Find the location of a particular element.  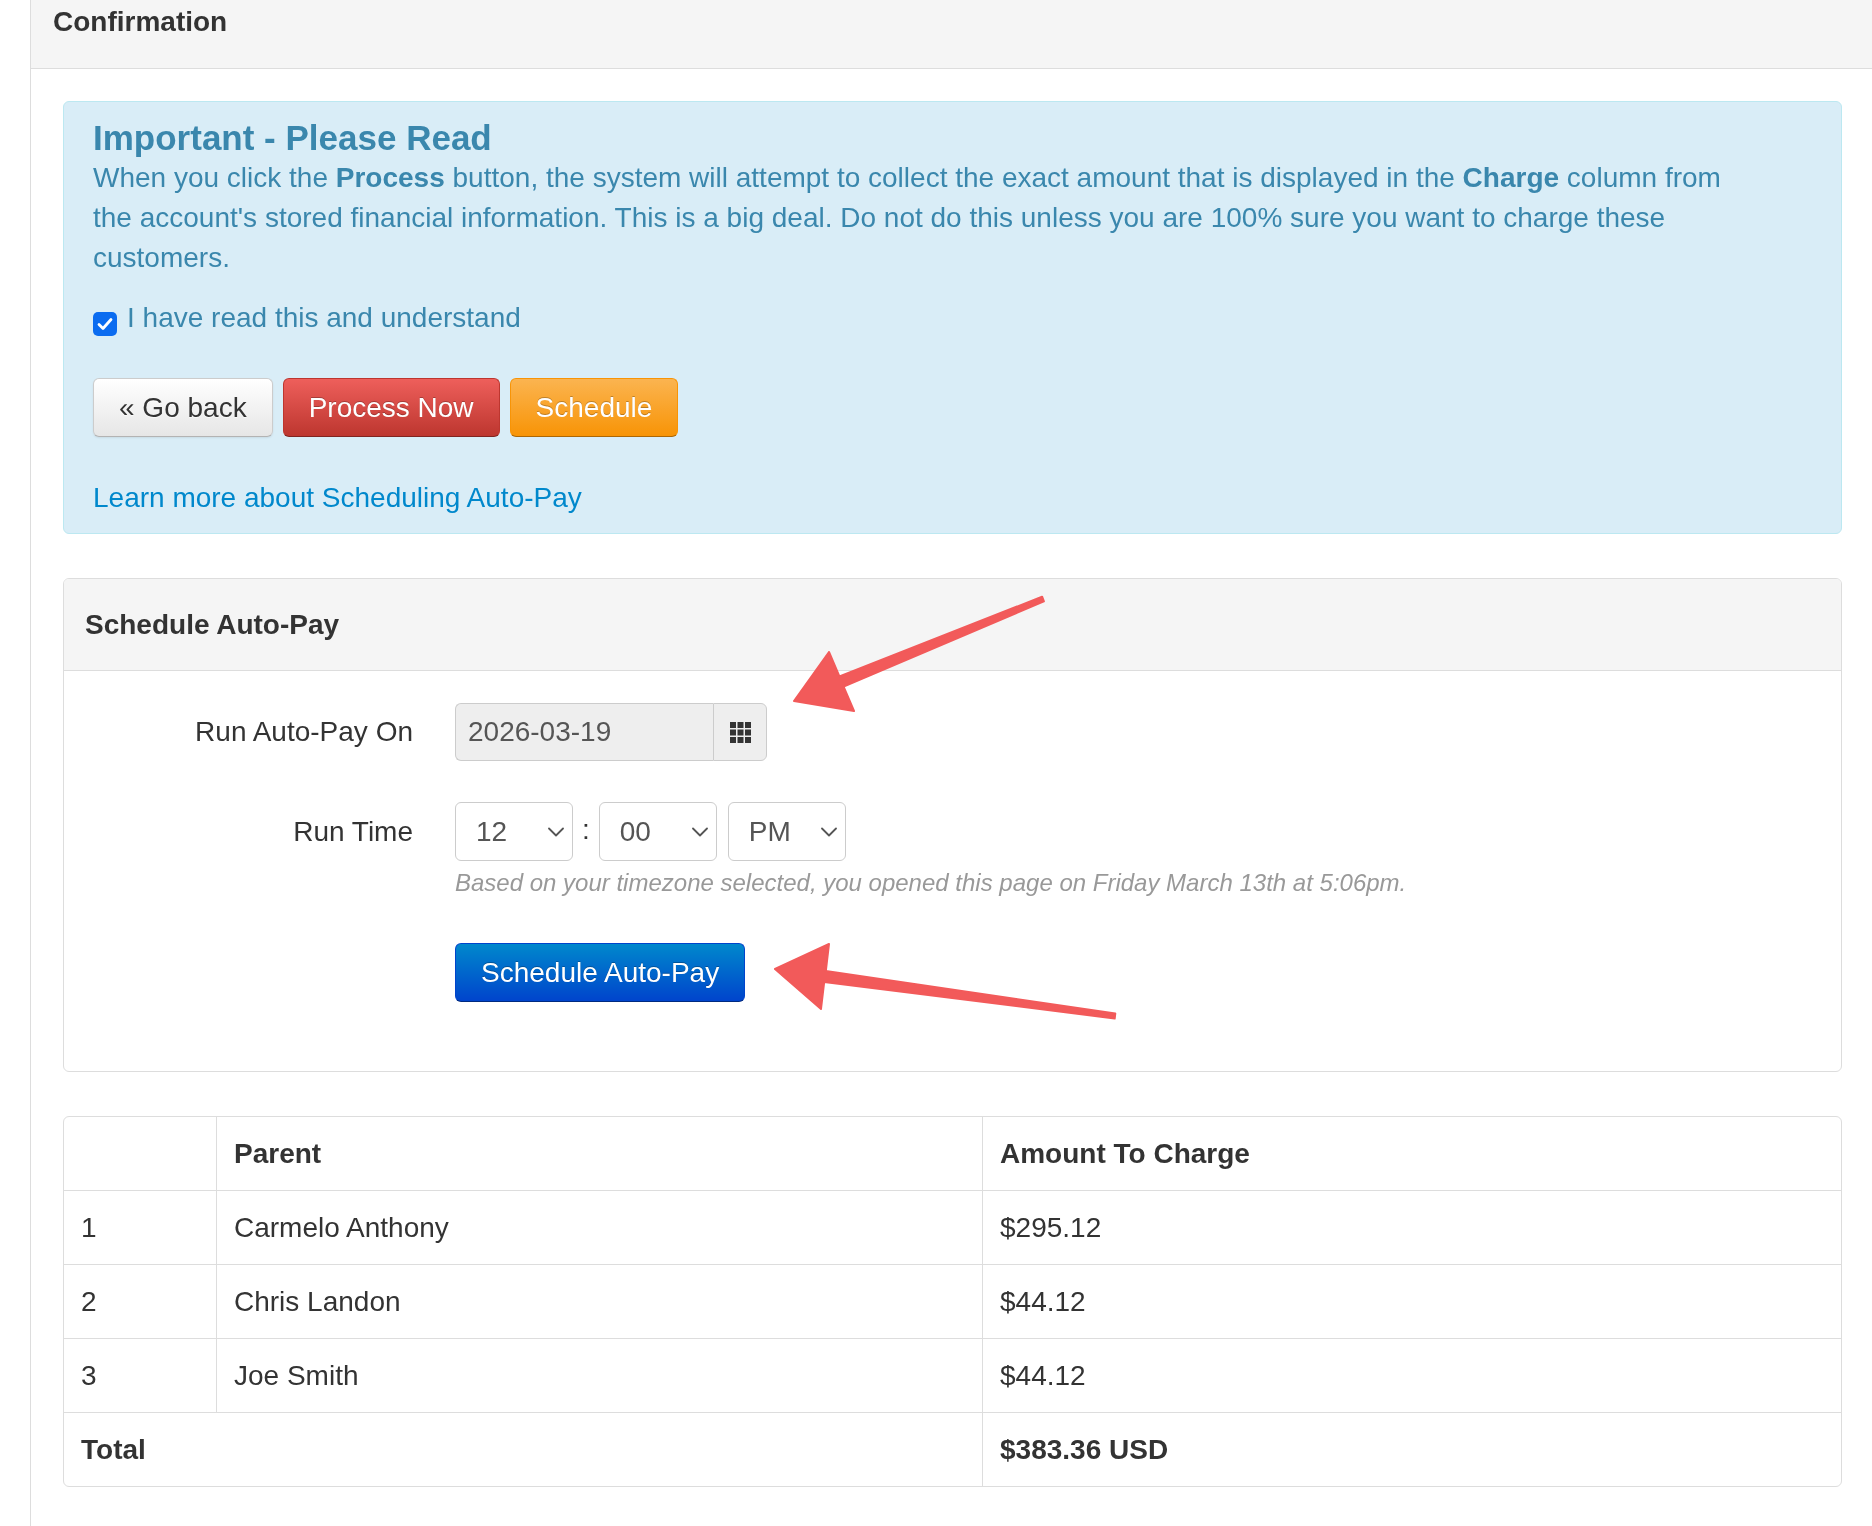

column-header: Amount To Charge is located at coordinates (1411, 1153).